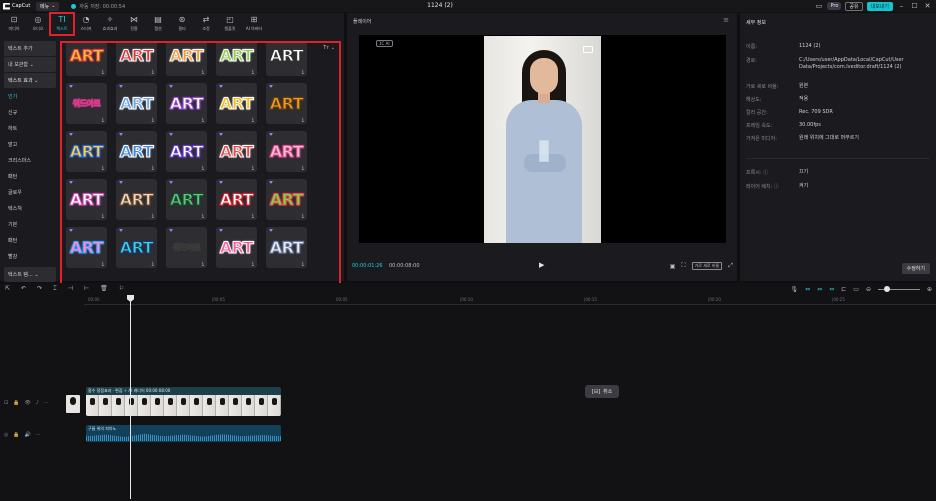 This screenshot has width=936, height=501. I want to click on minimize-icon: –, so click(901, 6).